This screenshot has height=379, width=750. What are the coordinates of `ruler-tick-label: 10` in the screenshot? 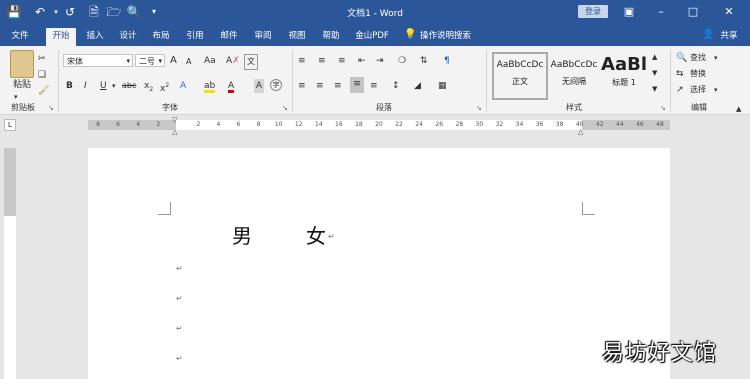 It's located at (278, 124).